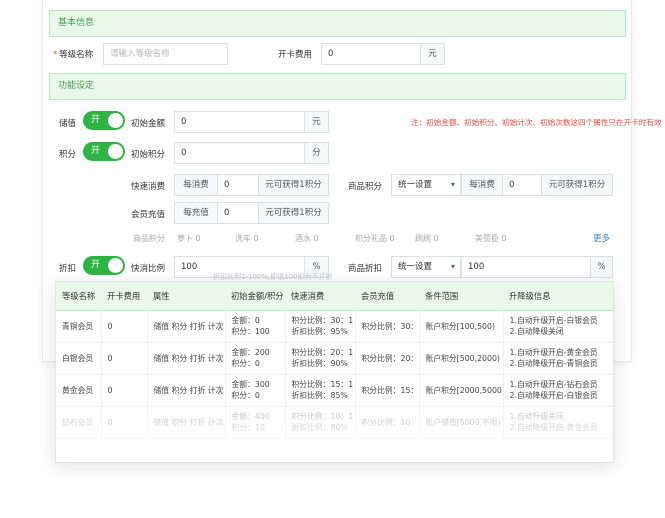 The height and width of the screenshot is (518, 665). I want to click on product-discount-unit: %, so click(601, 267).